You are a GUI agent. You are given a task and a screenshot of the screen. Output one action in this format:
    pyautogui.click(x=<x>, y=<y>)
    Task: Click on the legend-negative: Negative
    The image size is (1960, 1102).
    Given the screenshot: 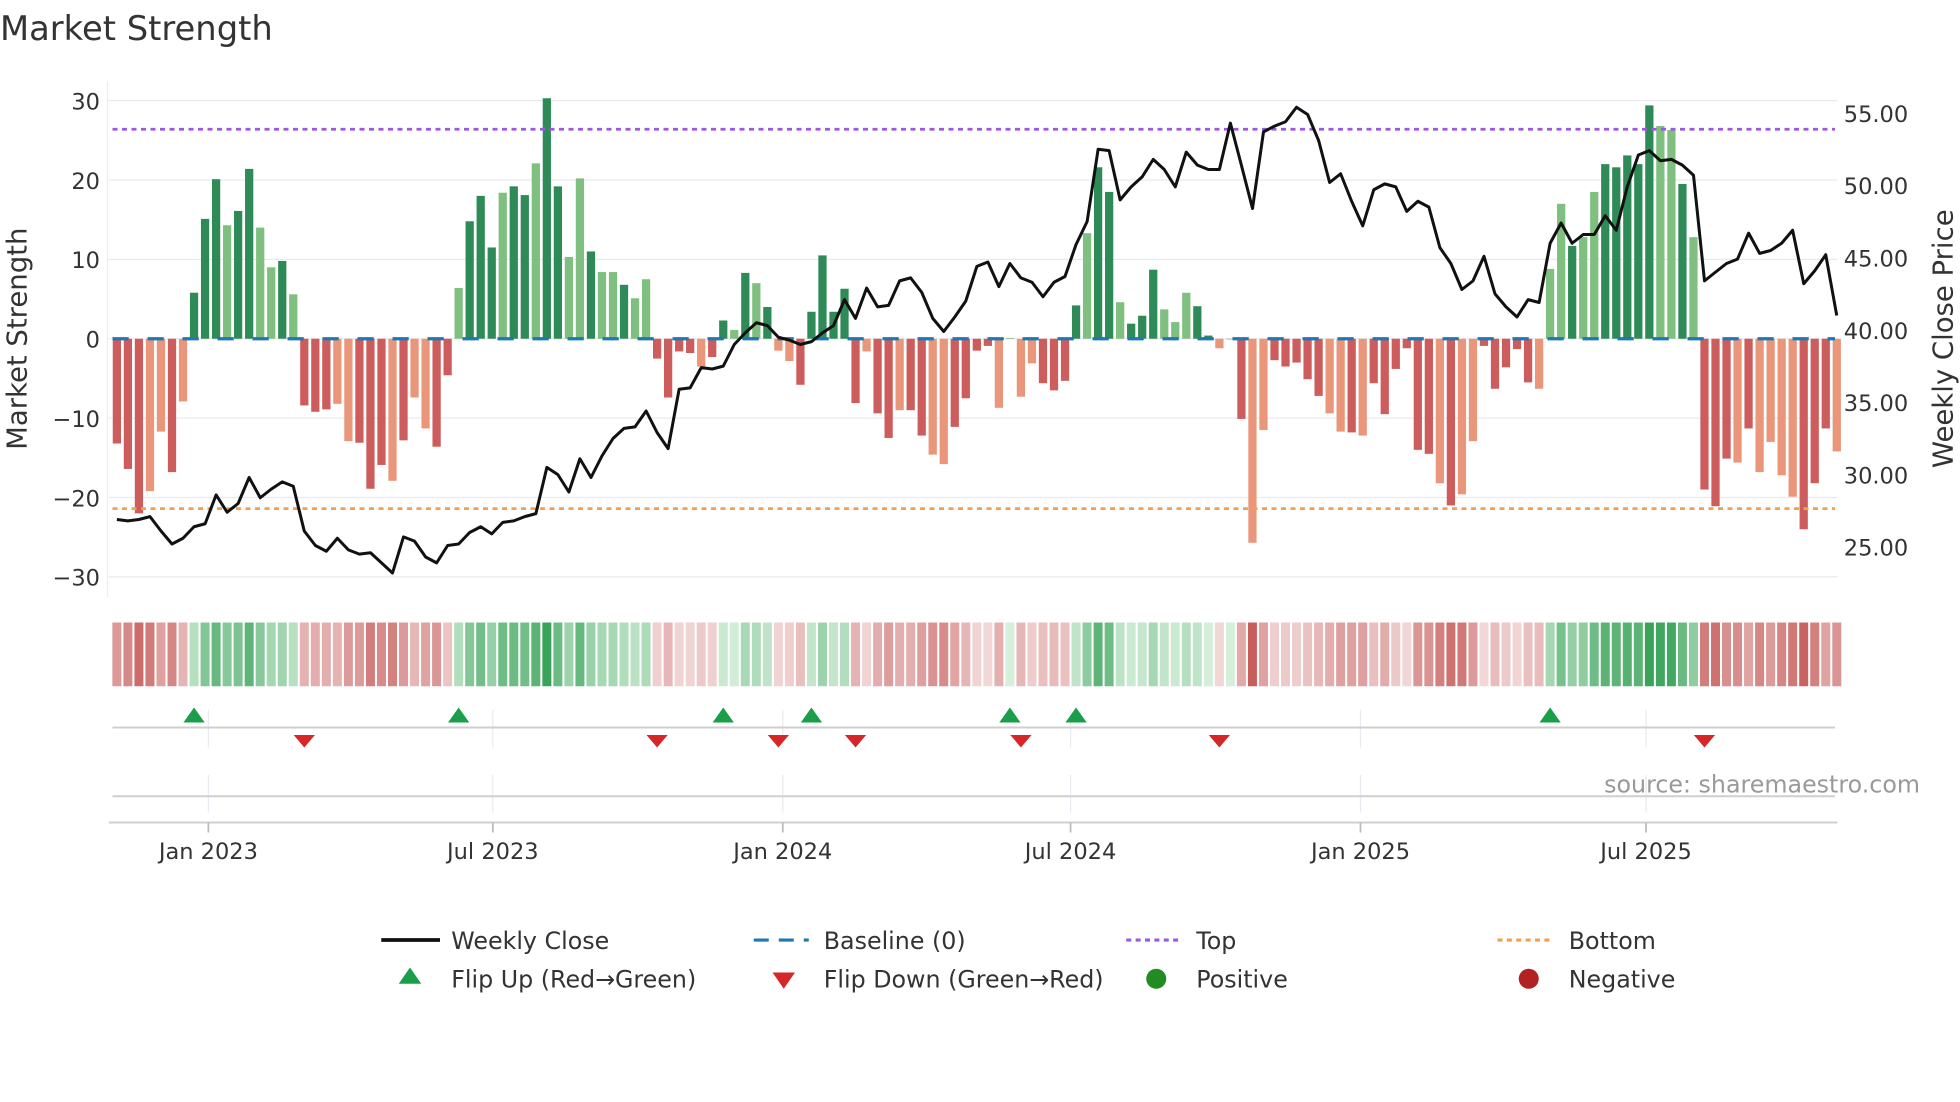 What is the action you would take?
    pyautogui.click(x=1622, y=980)
    